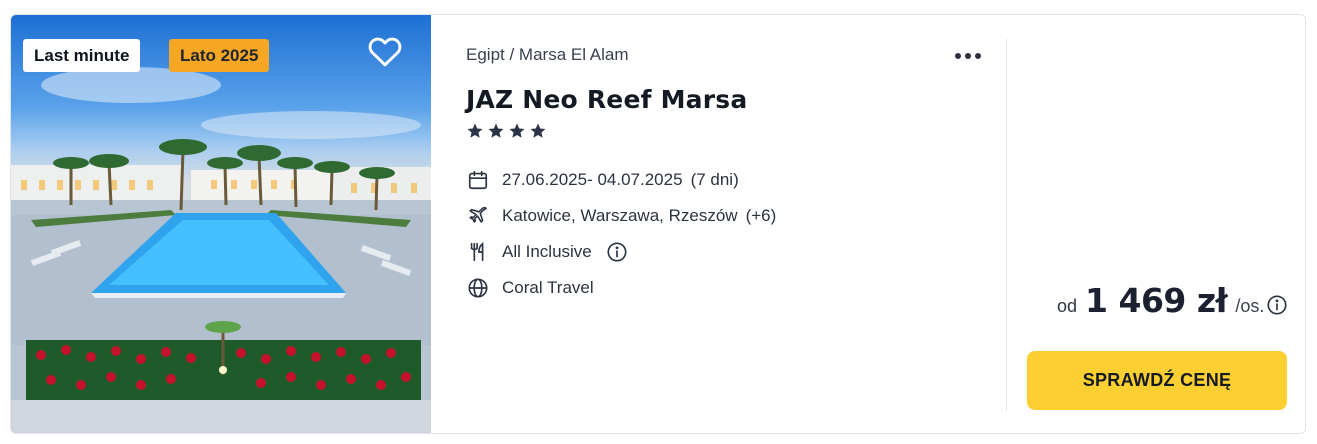 Image resolution: width=1317 pixels, height=444 pixels. I want to click on date-range: 27.06.2025- 04.07.2025, so click(592, 179).